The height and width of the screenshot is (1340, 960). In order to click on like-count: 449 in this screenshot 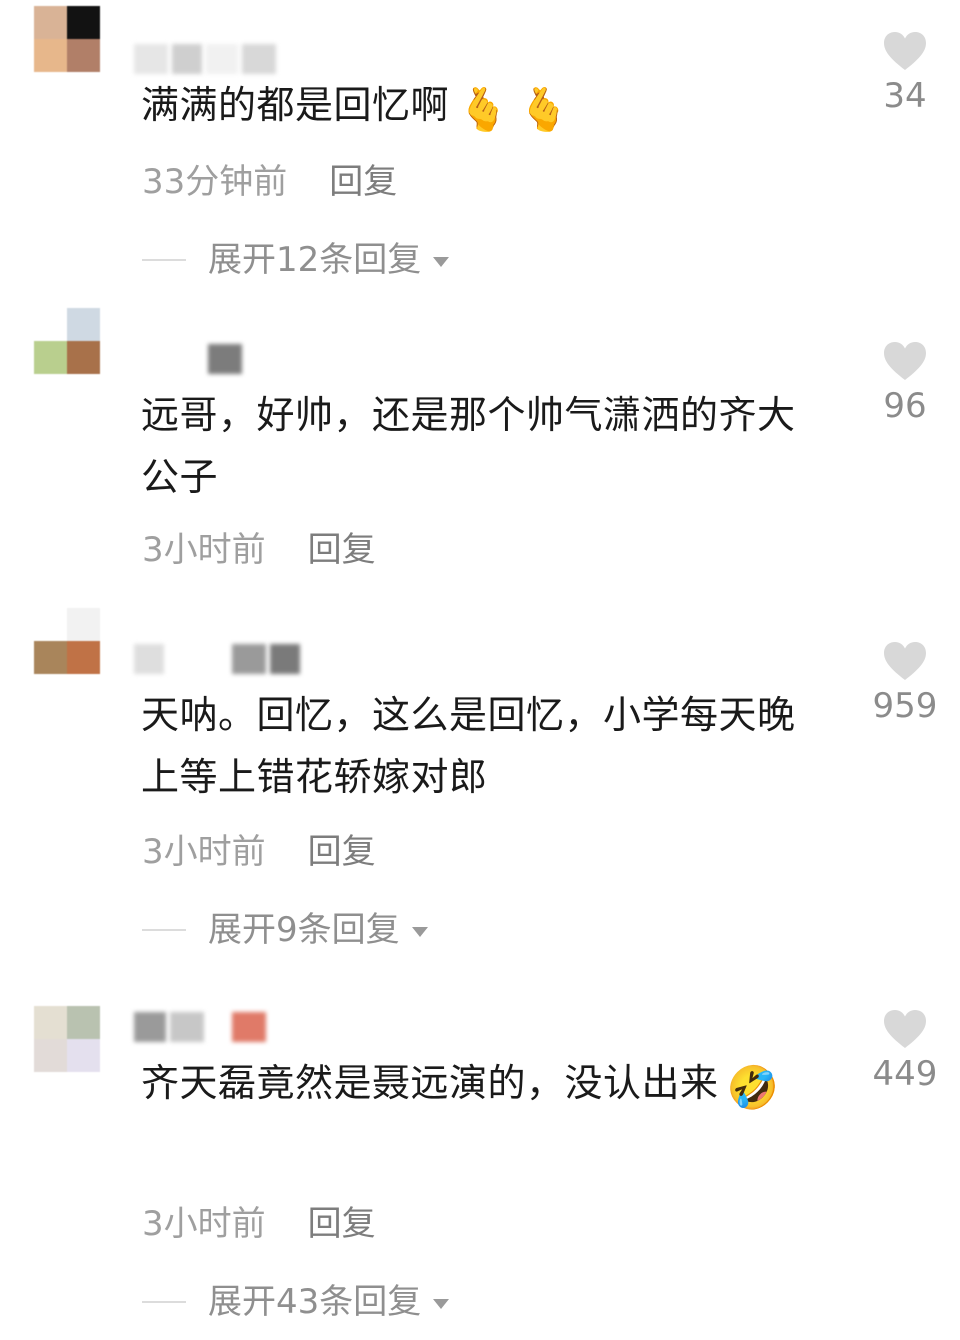, I will do `click(905, 1074)`.